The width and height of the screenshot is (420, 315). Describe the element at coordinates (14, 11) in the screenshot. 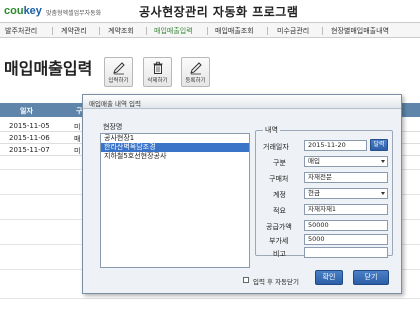

I see `logo-main-text: cou` at that location.